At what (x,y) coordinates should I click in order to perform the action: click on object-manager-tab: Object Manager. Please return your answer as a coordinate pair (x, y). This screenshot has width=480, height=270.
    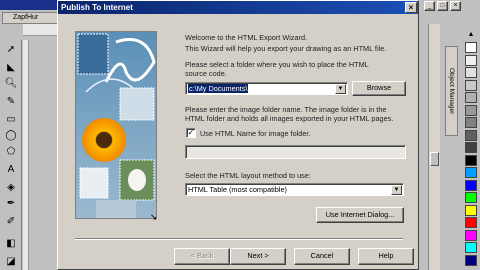
    Looking at the image, I should click on (451, 91).